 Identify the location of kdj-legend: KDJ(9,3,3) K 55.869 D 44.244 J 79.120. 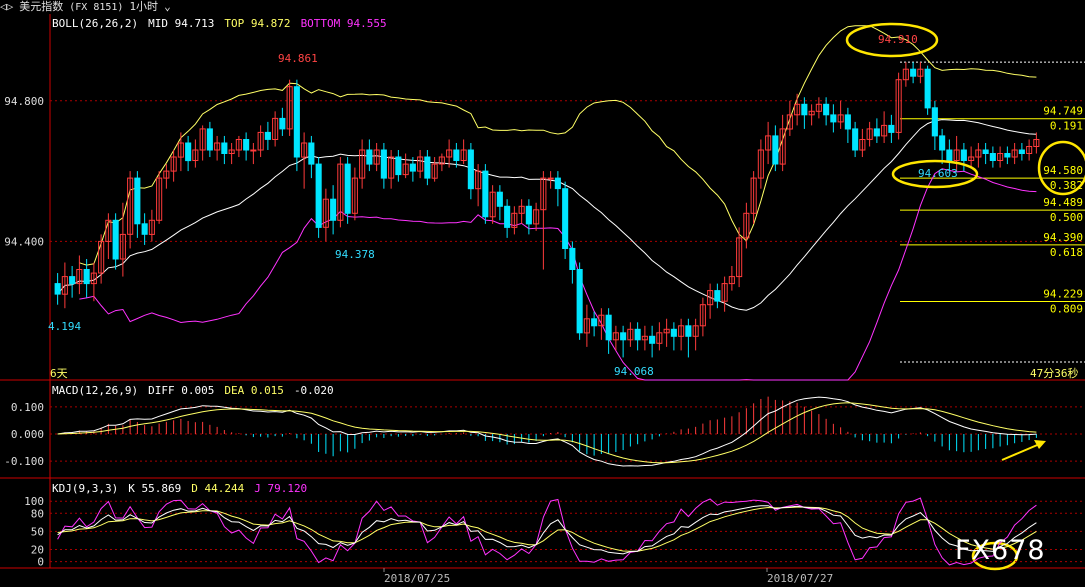
(184, 488).